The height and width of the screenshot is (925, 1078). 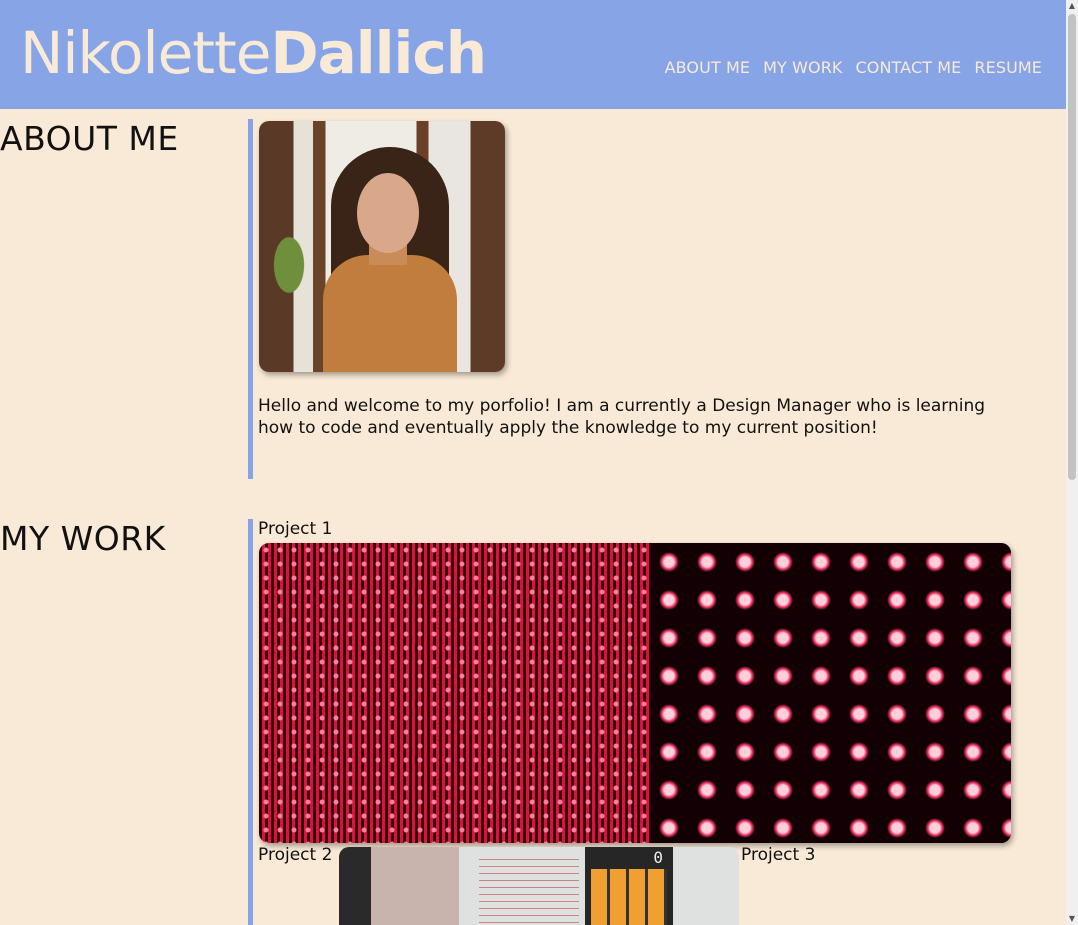 I want to click on scroll-thumb, so click(x=1072, y=247).